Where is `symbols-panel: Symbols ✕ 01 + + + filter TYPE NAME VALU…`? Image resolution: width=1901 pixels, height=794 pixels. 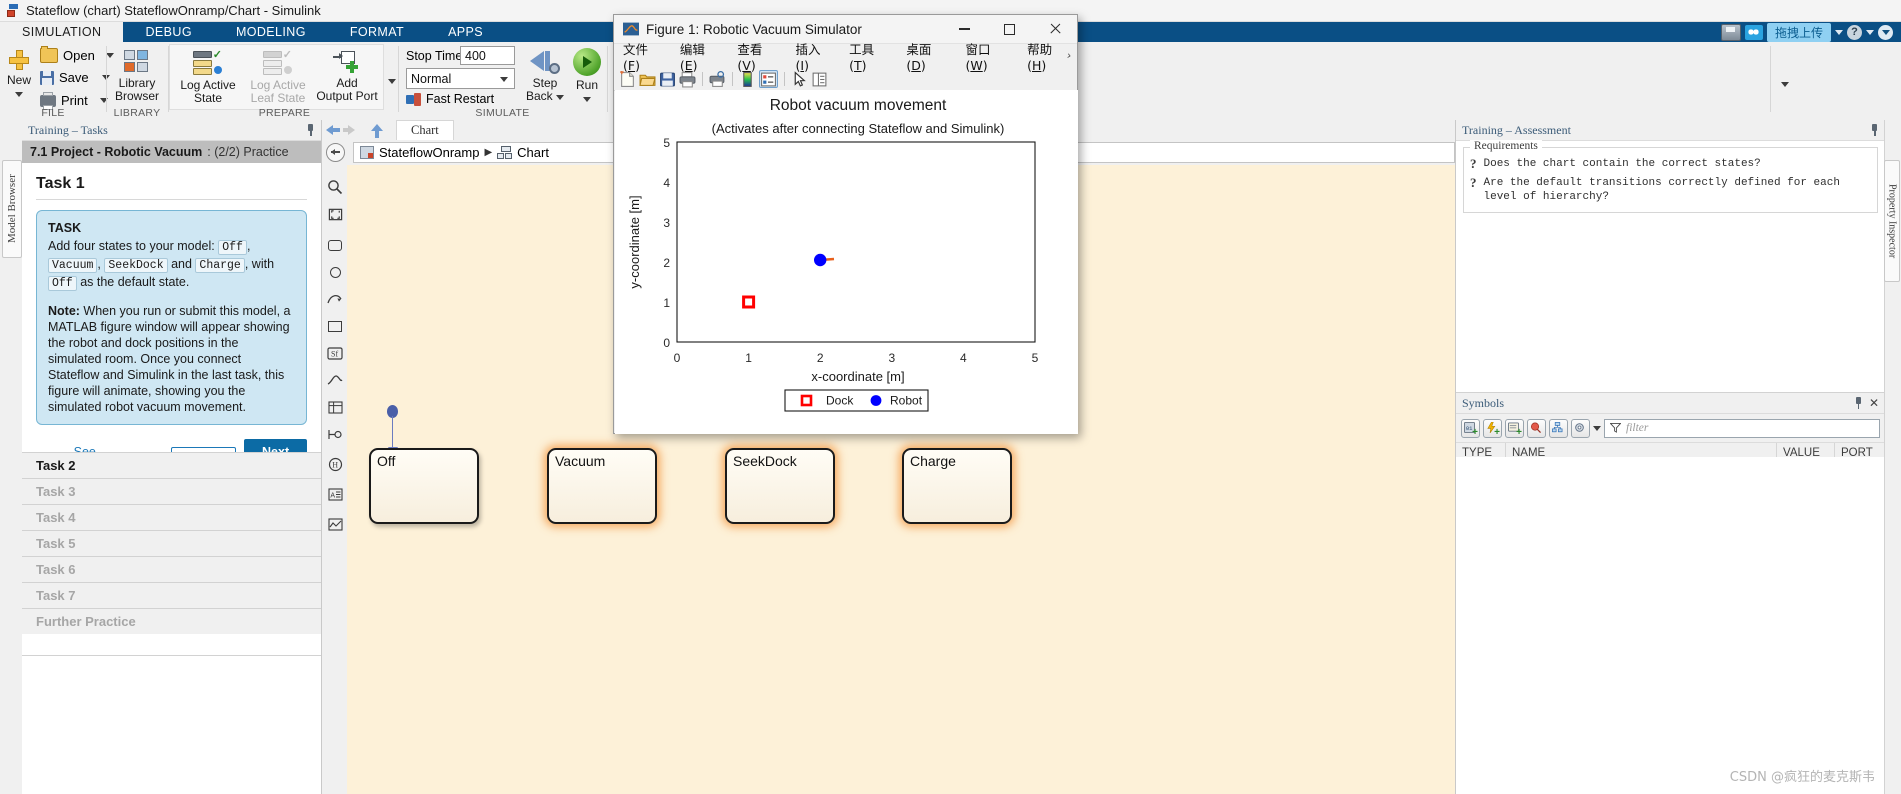 symbols-panel: Symbols ✕ 01 + + + filter TYPE NAME VALU… is located at coordinates (1670, 593).